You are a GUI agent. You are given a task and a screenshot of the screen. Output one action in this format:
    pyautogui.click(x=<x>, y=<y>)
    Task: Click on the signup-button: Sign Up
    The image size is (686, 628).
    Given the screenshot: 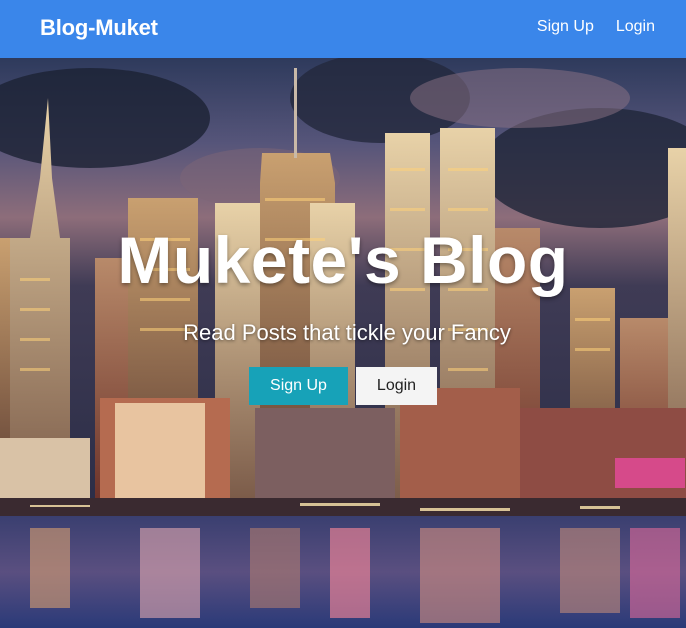 What is the action you would take?
    pyautogui.click(x=298, y=386)
    